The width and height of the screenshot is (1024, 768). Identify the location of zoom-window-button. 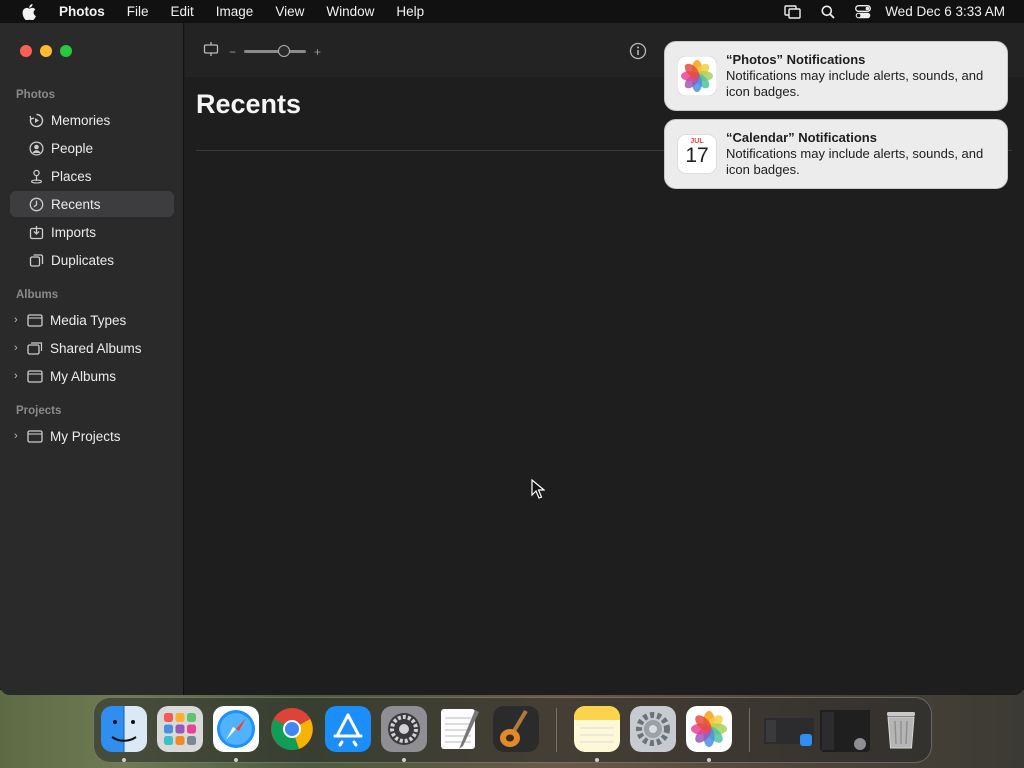
(66, 51).